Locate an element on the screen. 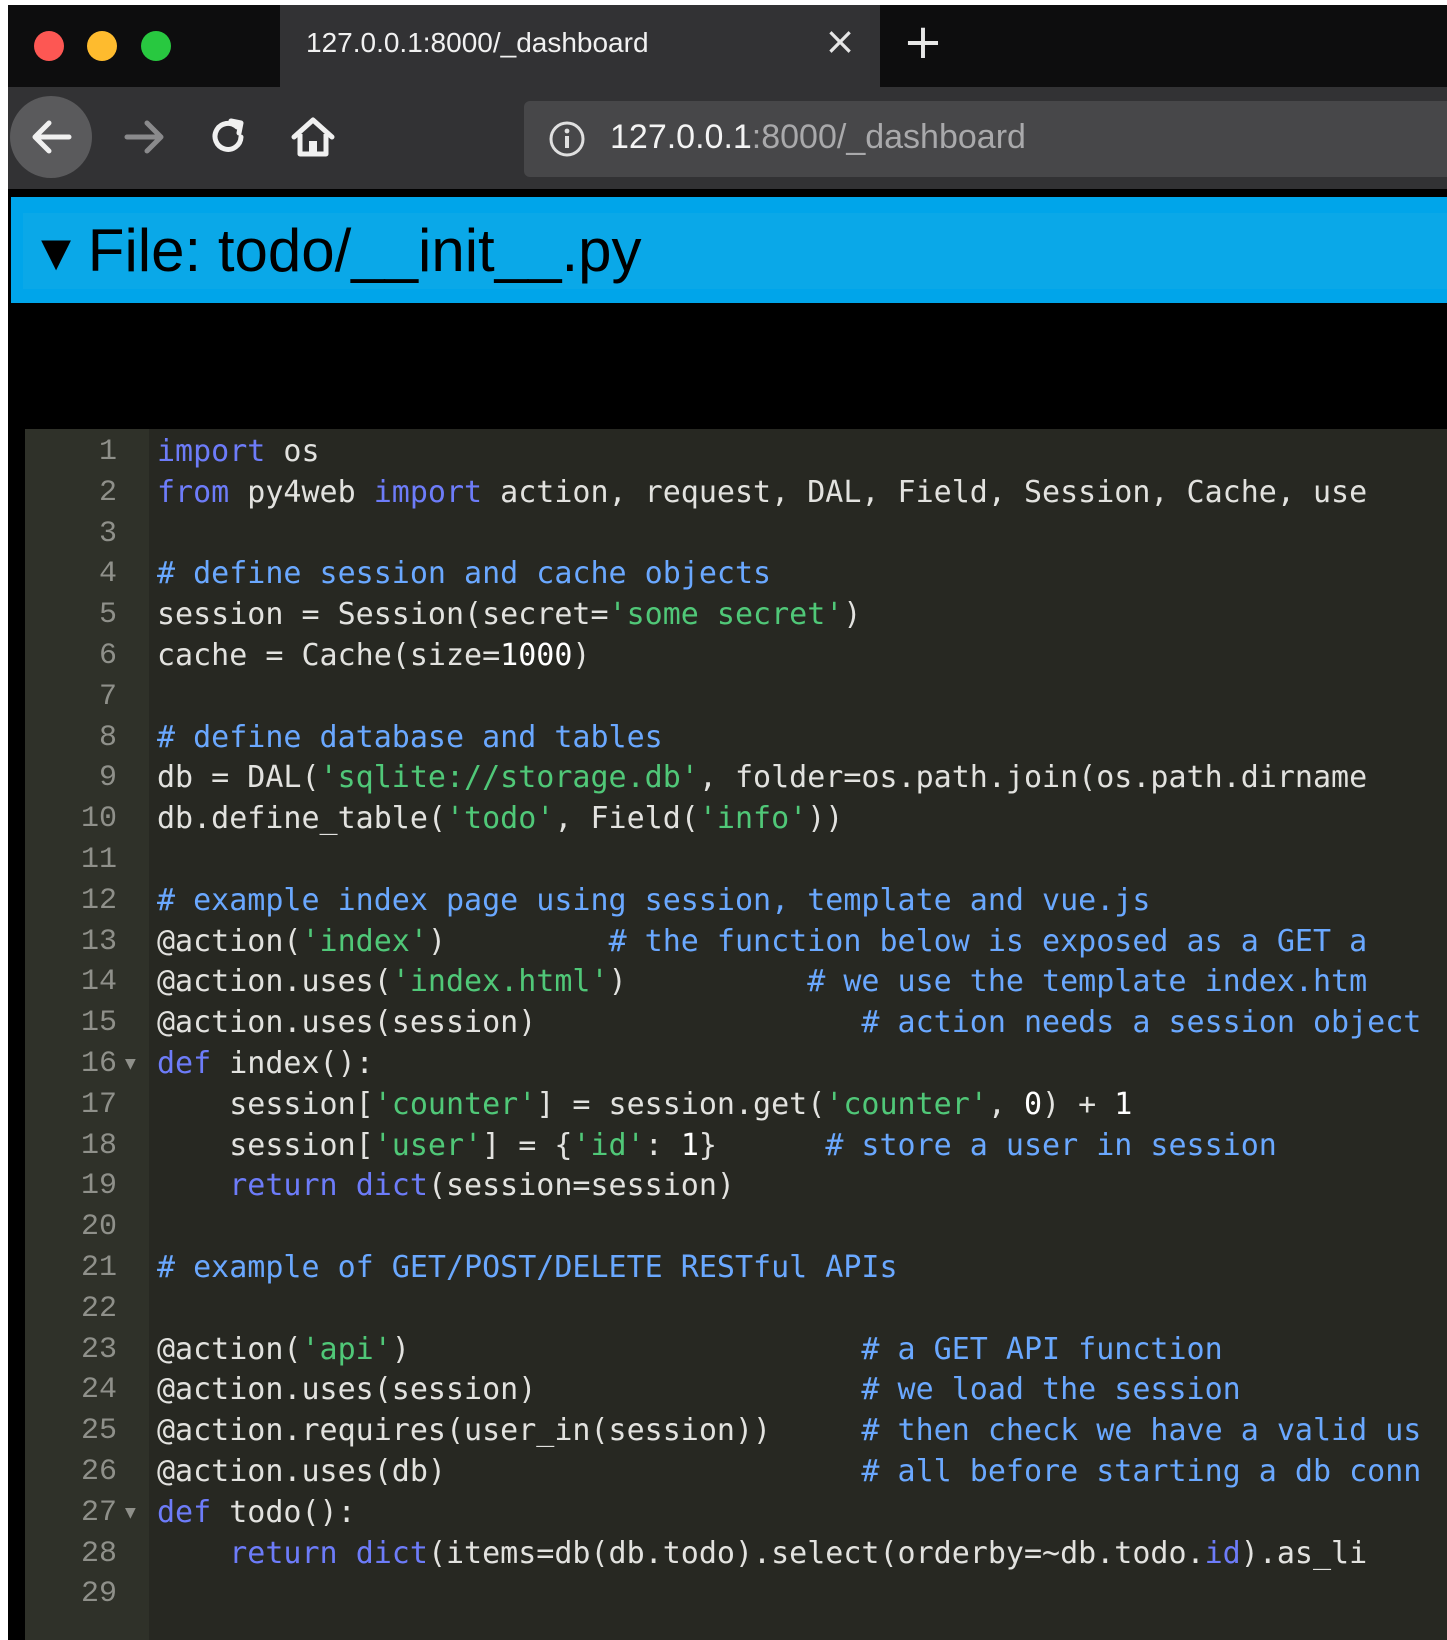 Image resolution: width=1447 pixels, height=1640 pixels. code-token: # define session and cache objects is located at coordinates (464, 574).